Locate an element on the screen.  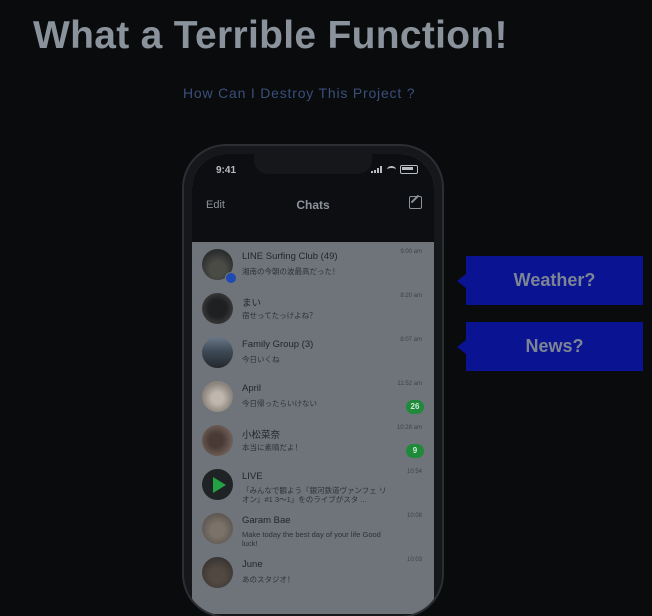
chat-time: 10:03 is located at coordinates (414, 560).